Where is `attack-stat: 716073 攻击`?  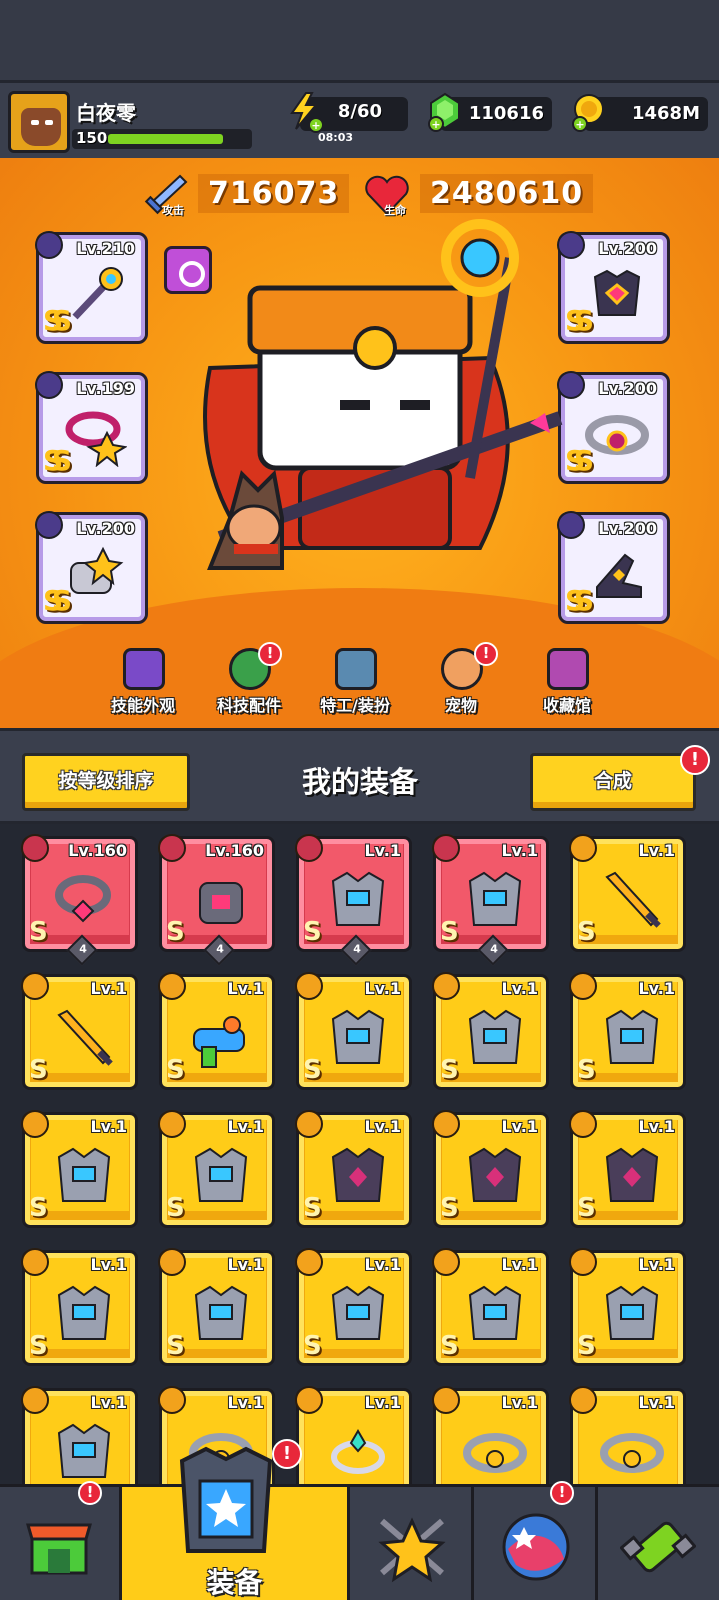 attack-stat: 716073 攻击 is located at coordinates (245, 194).